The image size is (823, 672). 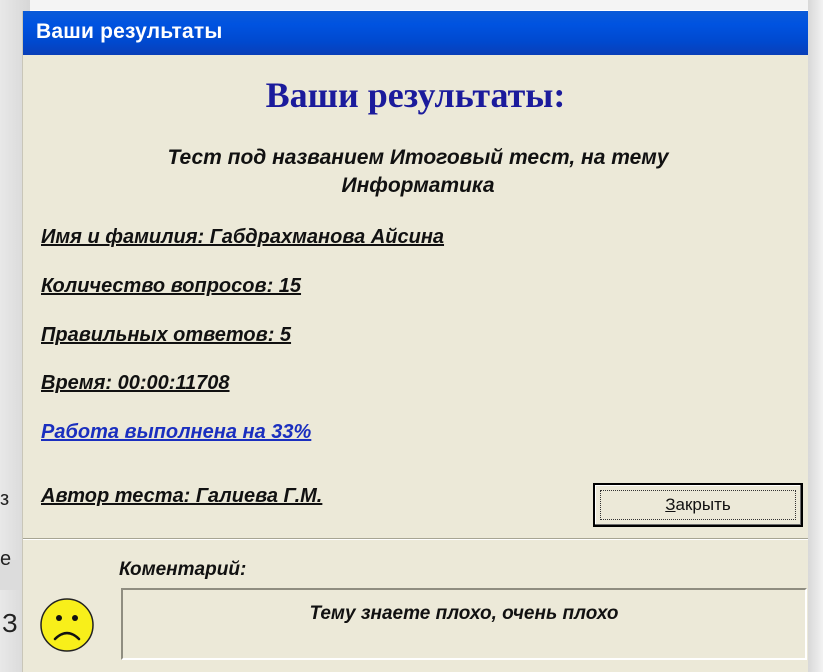 What do you see at coordinates (415, 95) in the screenshot?
I see `results-heading: Ваши результаты:` at bounding box center [415, 95].